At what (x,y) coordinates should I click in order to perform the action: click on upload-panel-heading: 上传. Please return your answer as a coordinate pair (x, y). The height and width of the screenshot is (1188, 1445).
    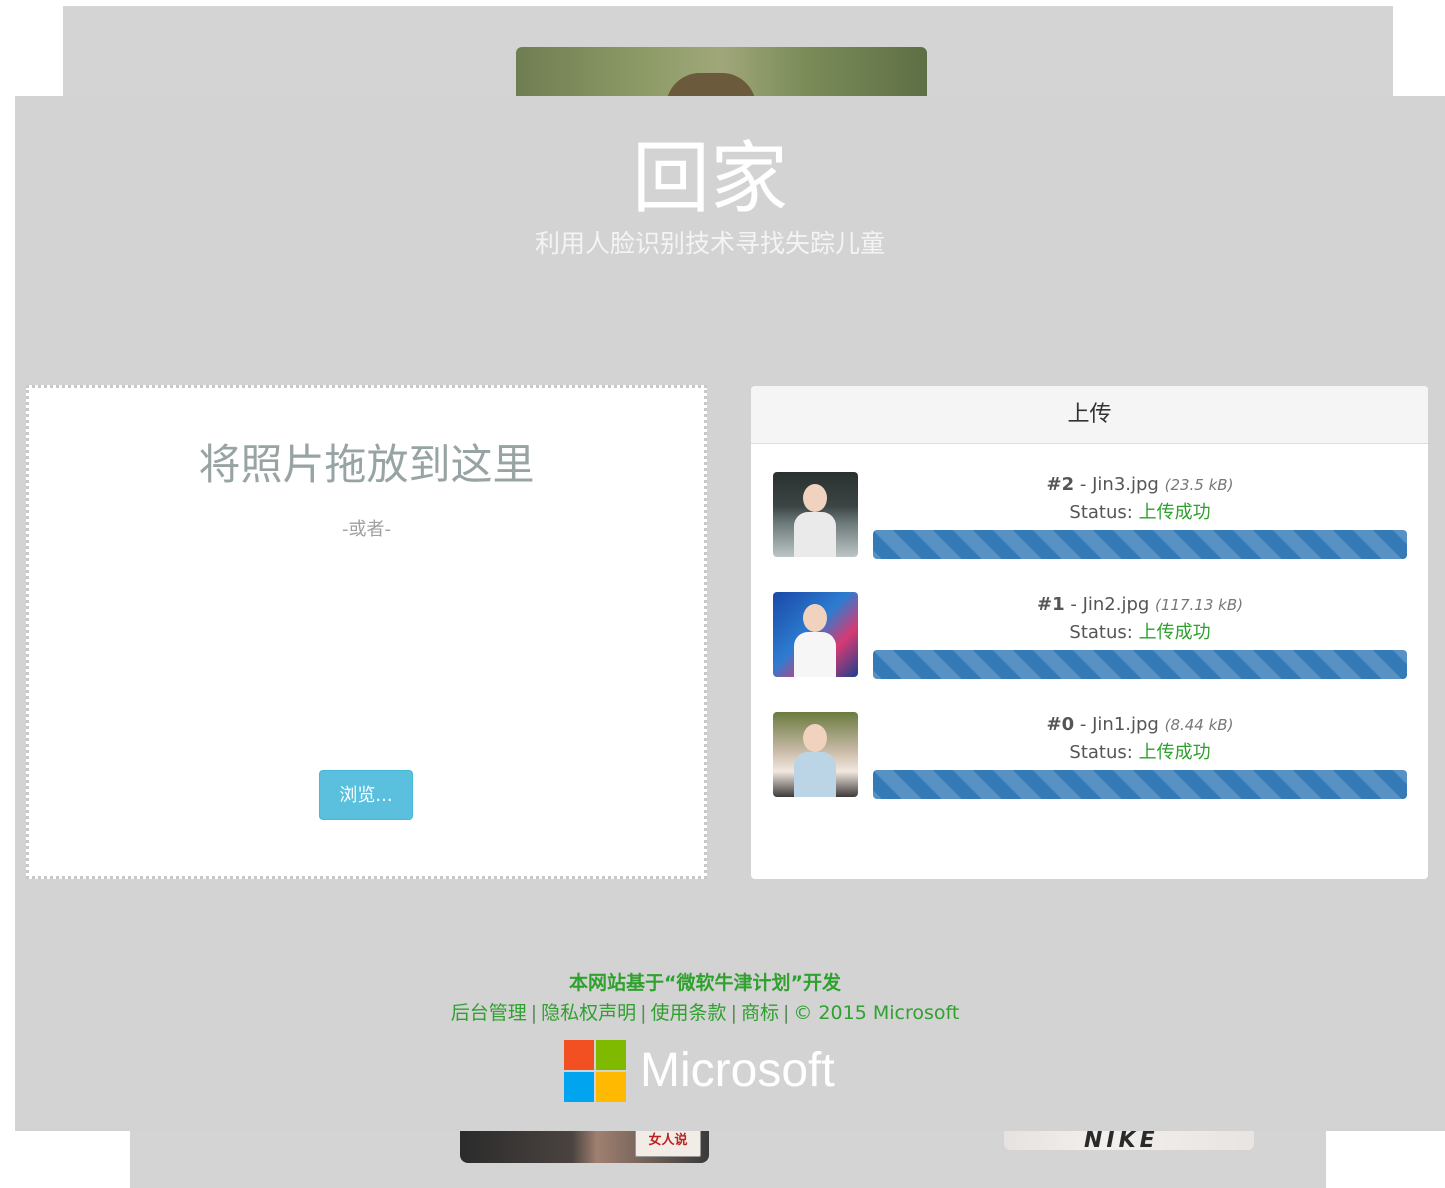
    Looking at the image, I should click on (1089, 415).